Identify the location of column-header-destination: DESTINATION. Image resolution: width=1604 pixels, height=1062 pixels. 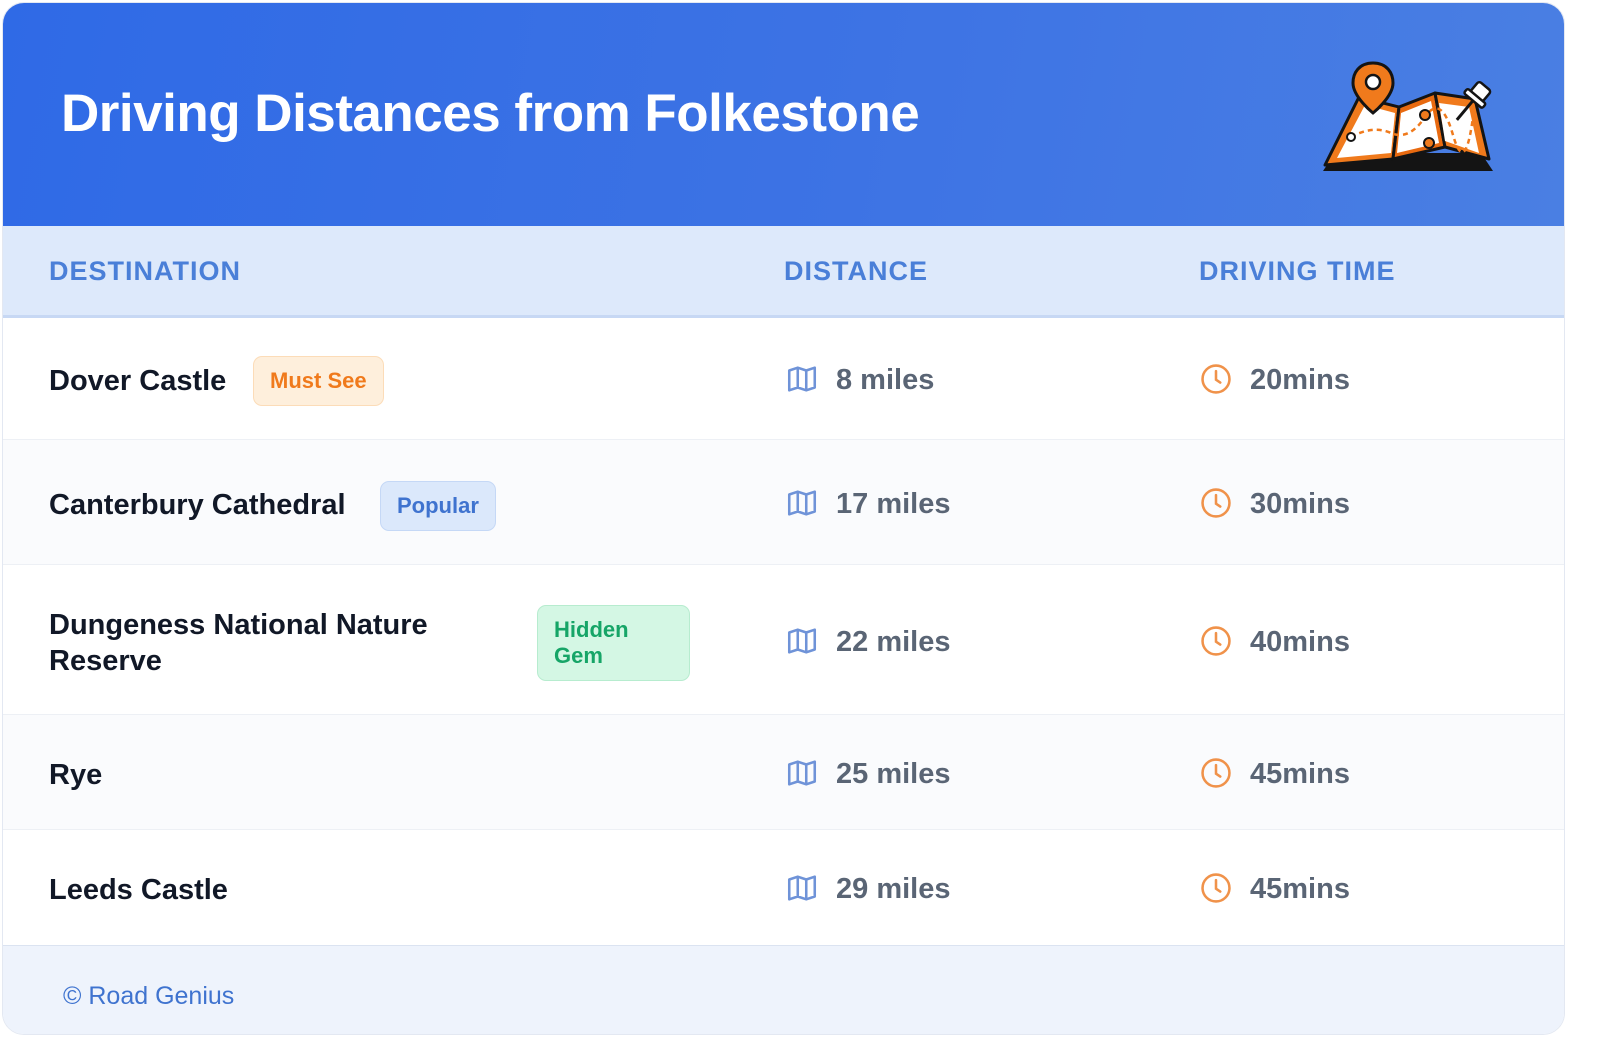
(145, 271).